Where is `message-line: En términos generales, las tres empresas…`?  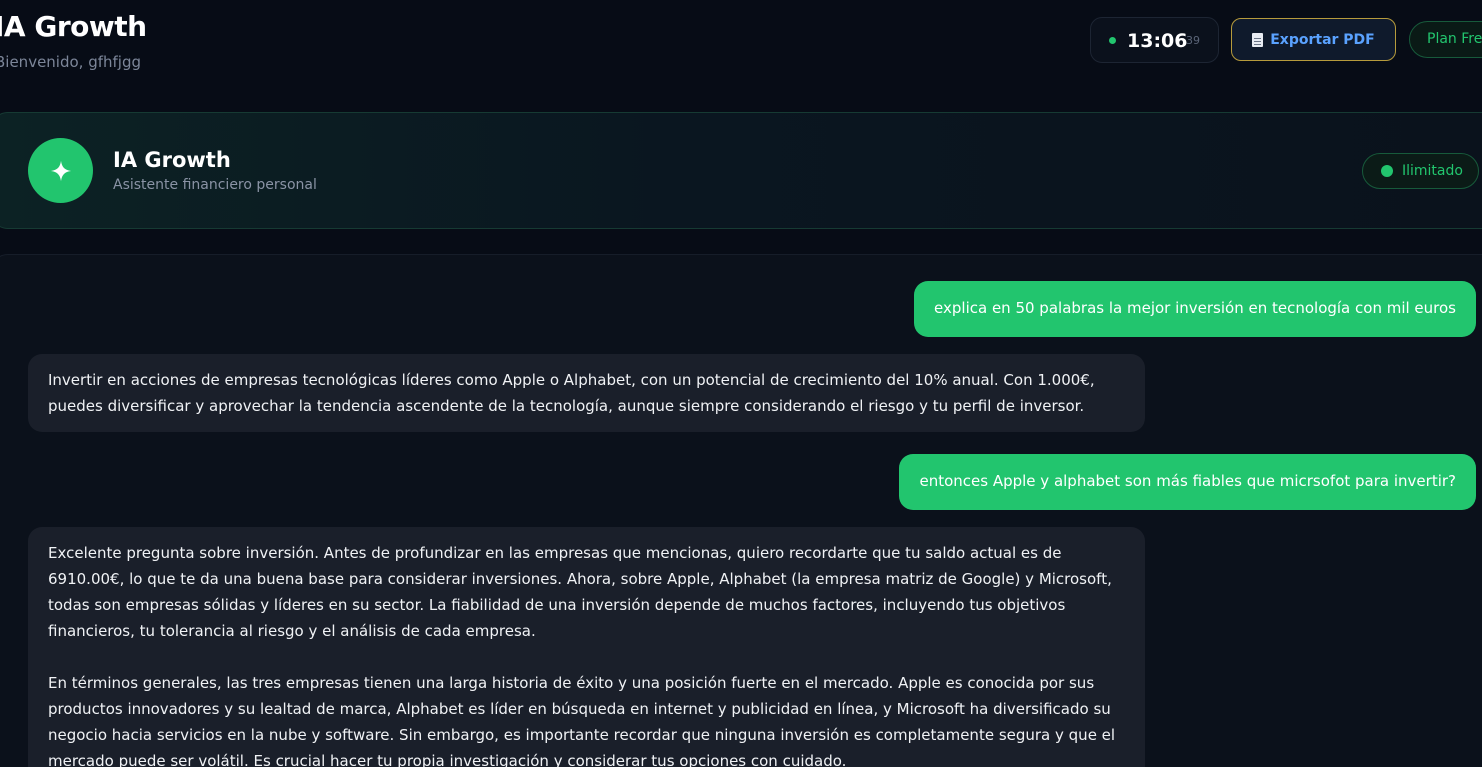
message-line: En términos generales, las tres empresas… is located at coordinates (571, 683).